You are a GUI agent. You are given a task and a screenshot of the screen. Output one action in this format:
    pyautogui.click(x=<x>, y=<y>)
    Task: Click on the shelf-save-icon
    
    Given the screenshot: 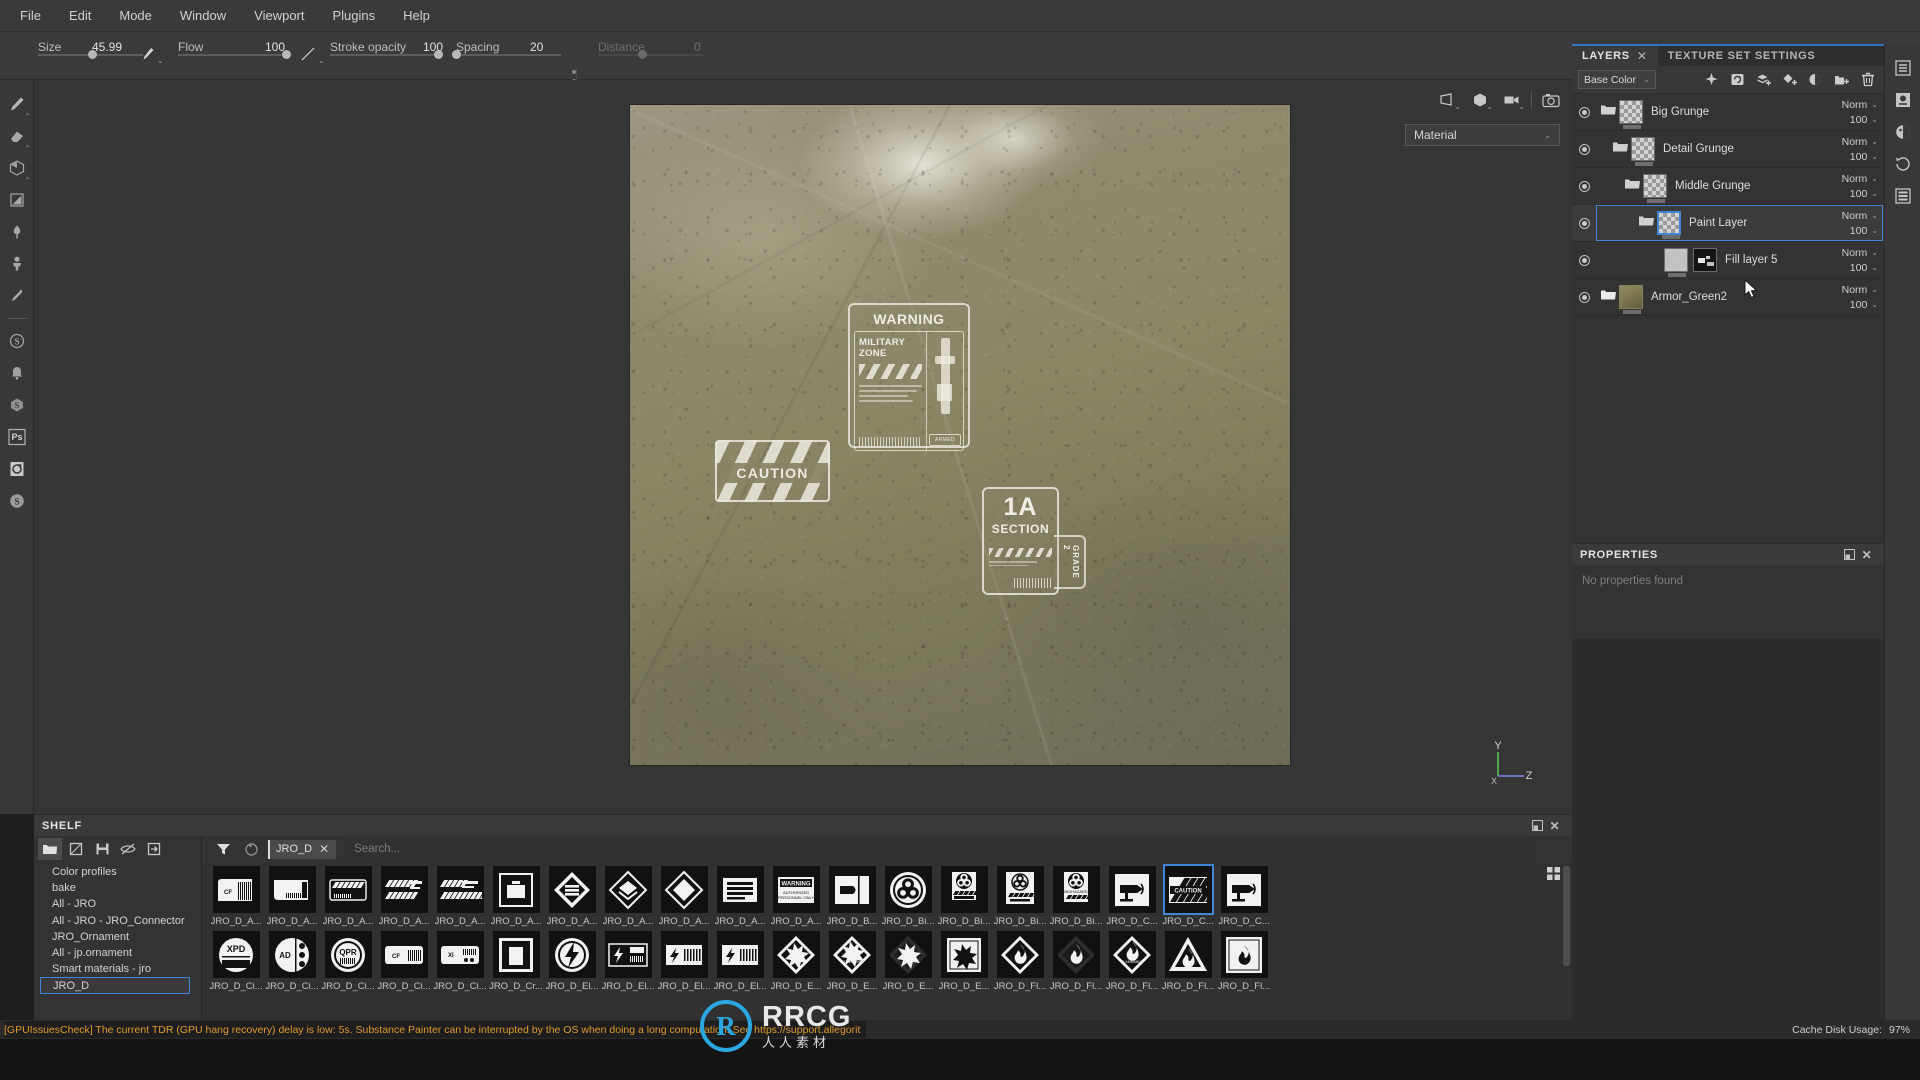 What is the action you would take?
    pyautogui.click(x=102, y=849)
    